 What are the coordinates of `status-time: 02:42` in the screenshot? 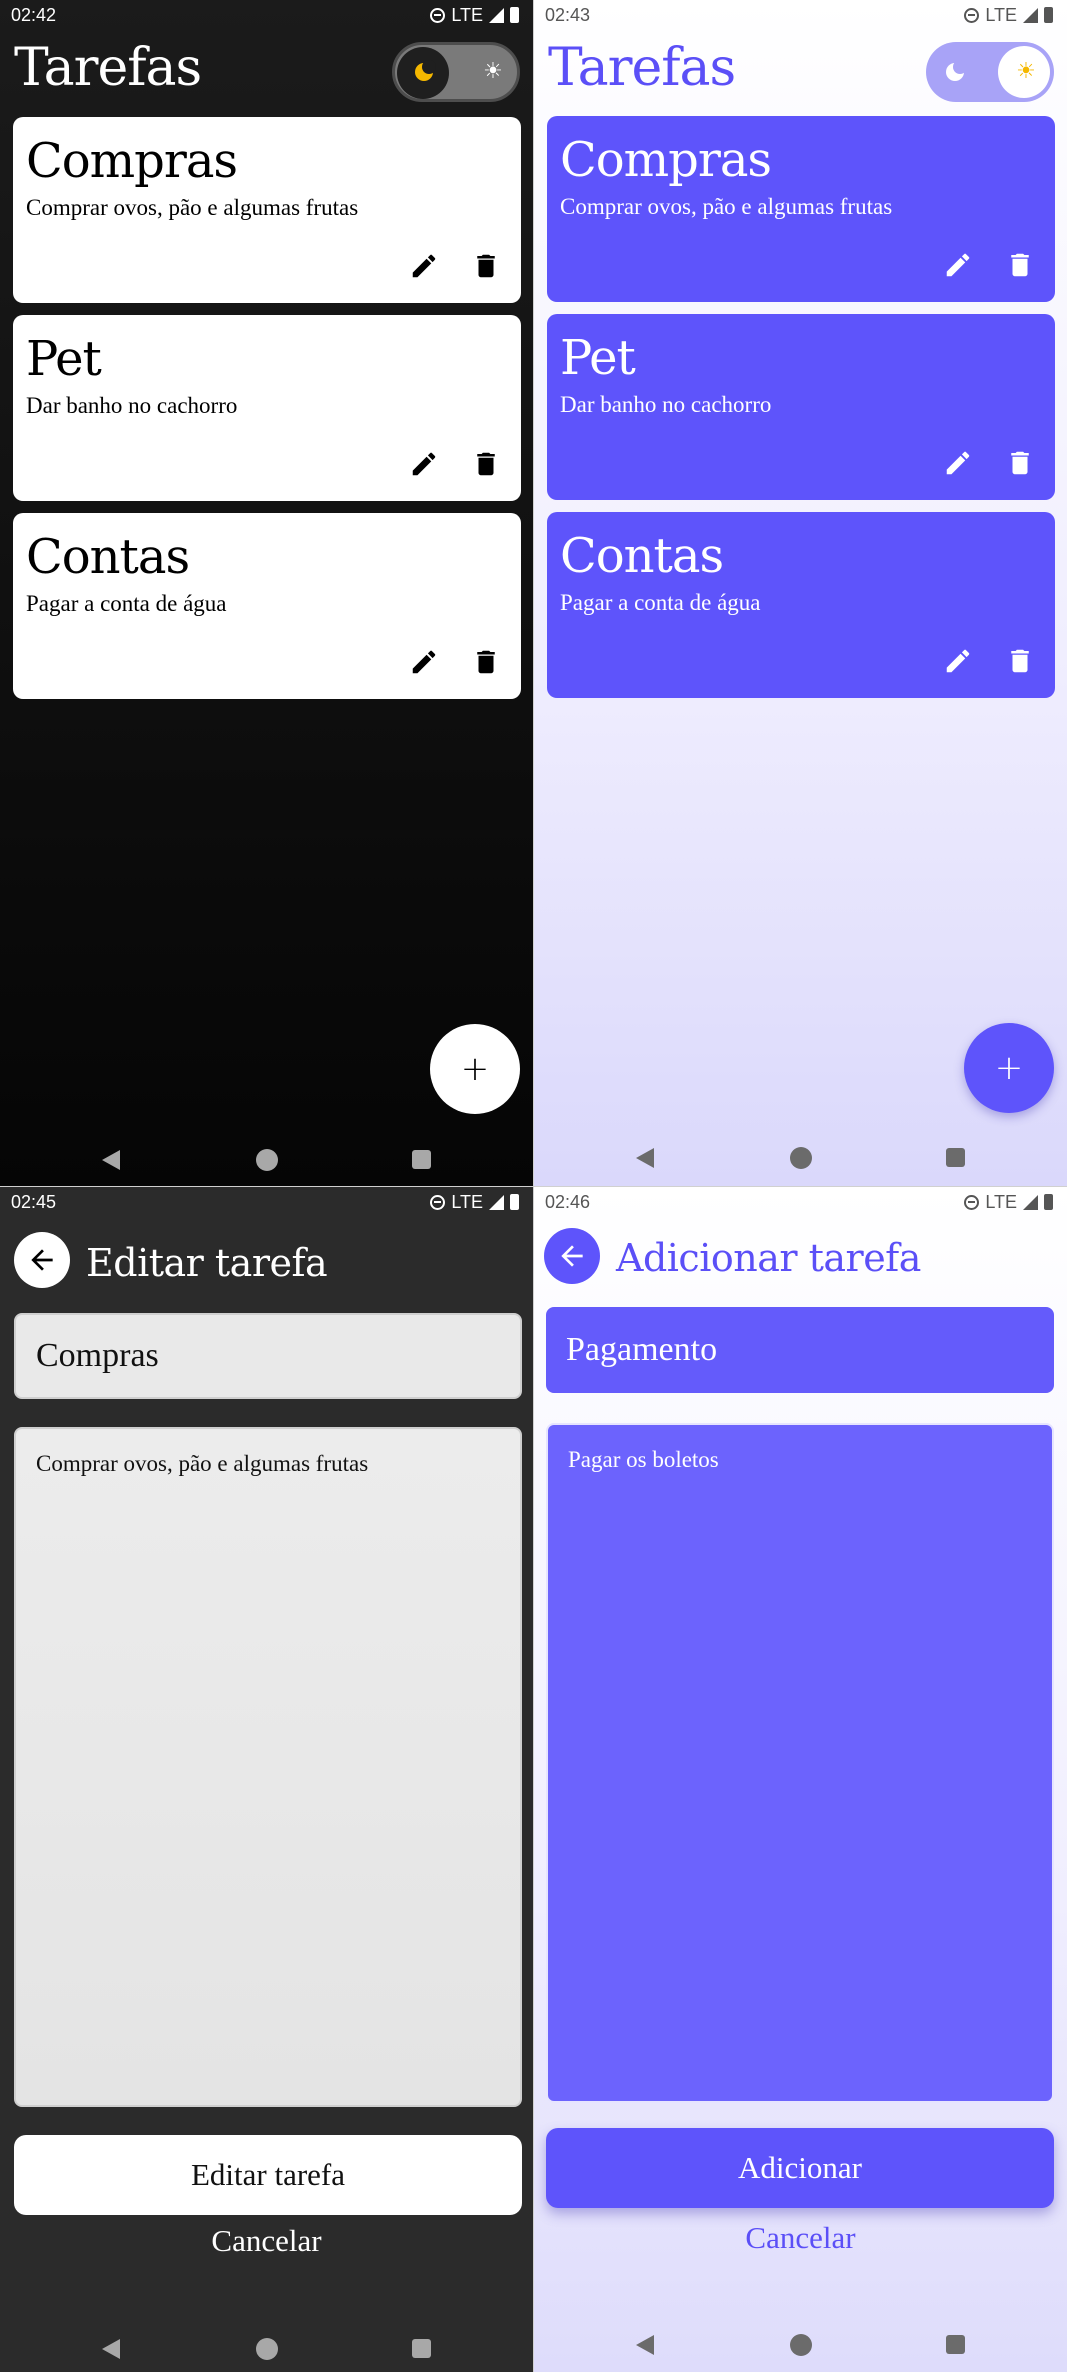 It's located at (34, 14).